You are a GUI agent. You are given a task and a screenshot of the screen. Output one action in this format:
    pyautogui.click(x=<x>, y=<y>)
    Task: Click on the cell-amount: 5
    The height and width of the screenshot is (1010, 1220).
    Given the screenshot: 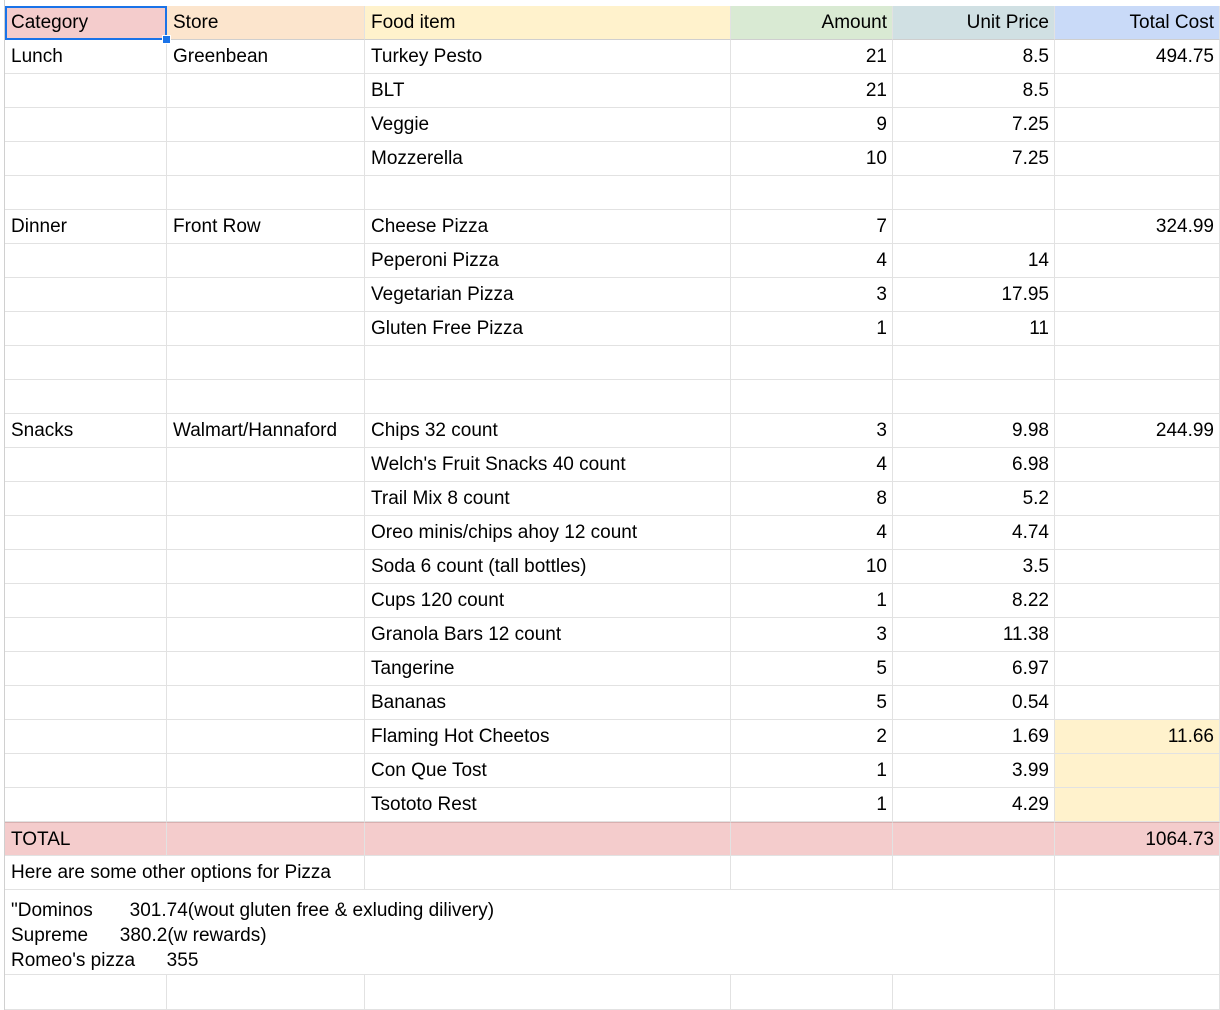 What is the action you would take?
    pyautogui.click(x=812, y=703)
    